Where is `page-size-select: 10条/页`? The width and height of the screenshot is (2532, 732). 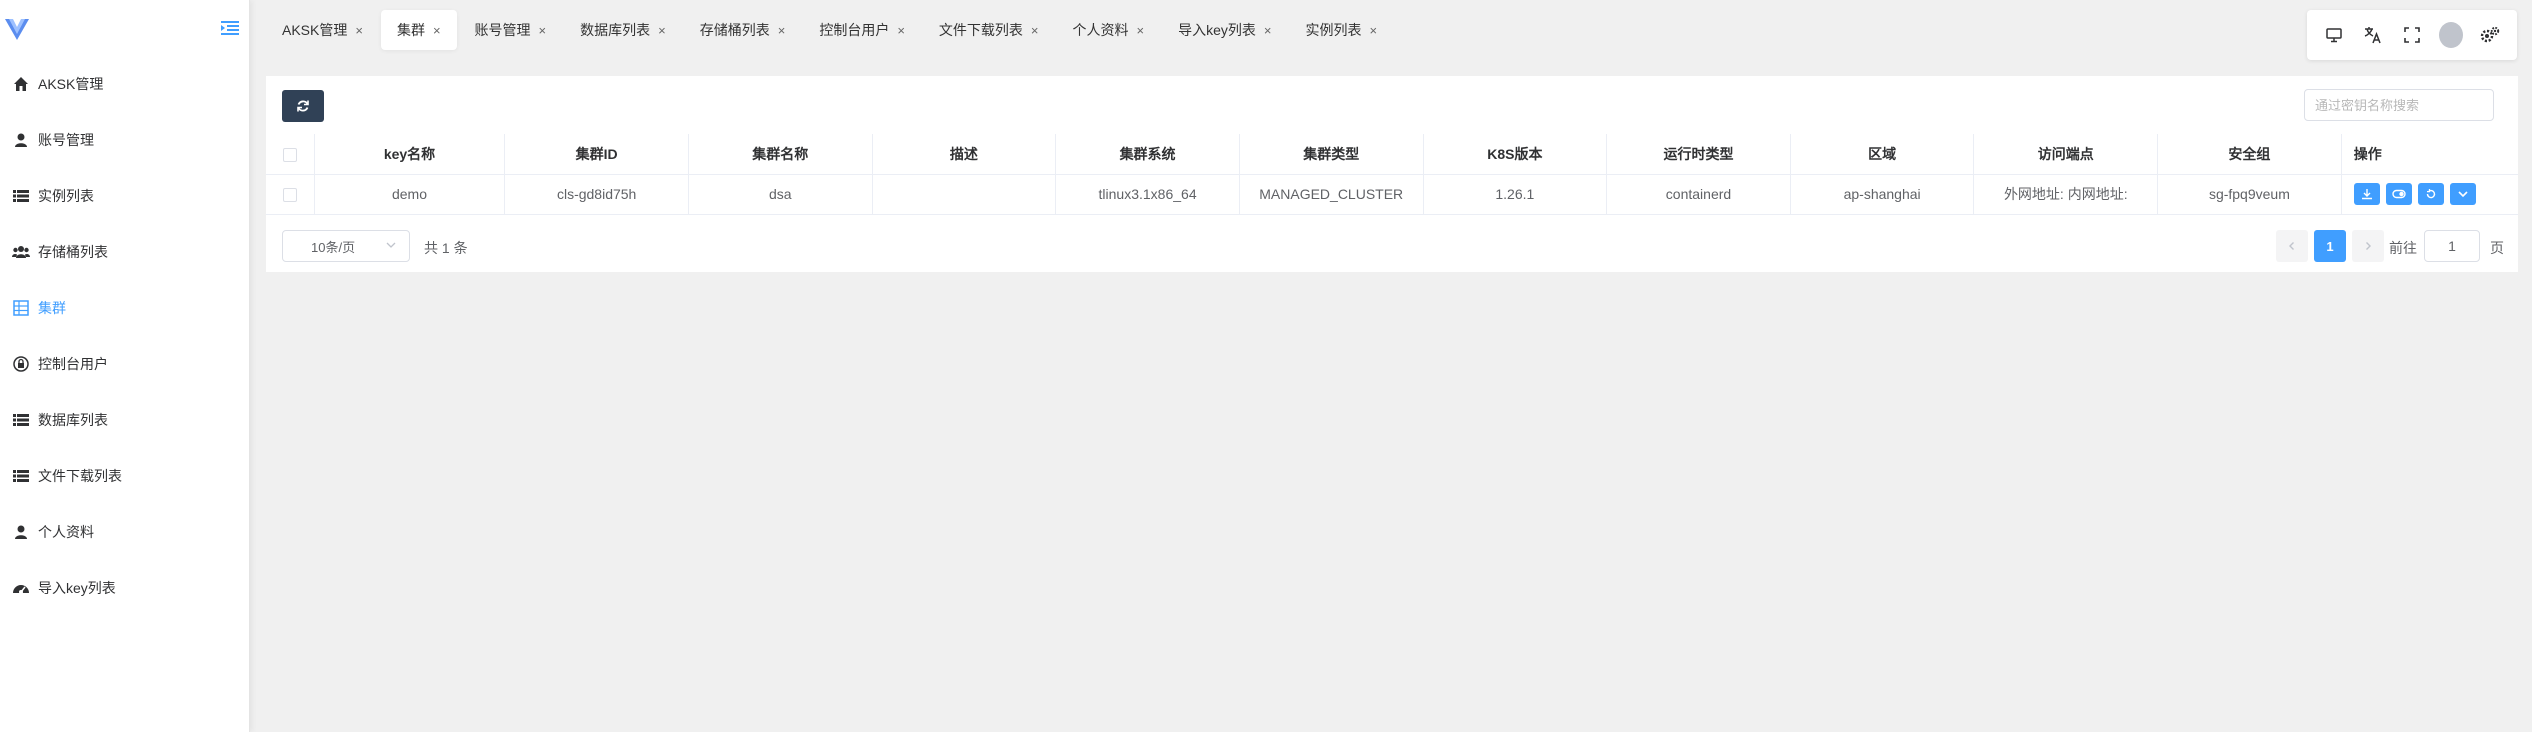 page-size-select: 10条/页 is located at coordinates (346, 246).